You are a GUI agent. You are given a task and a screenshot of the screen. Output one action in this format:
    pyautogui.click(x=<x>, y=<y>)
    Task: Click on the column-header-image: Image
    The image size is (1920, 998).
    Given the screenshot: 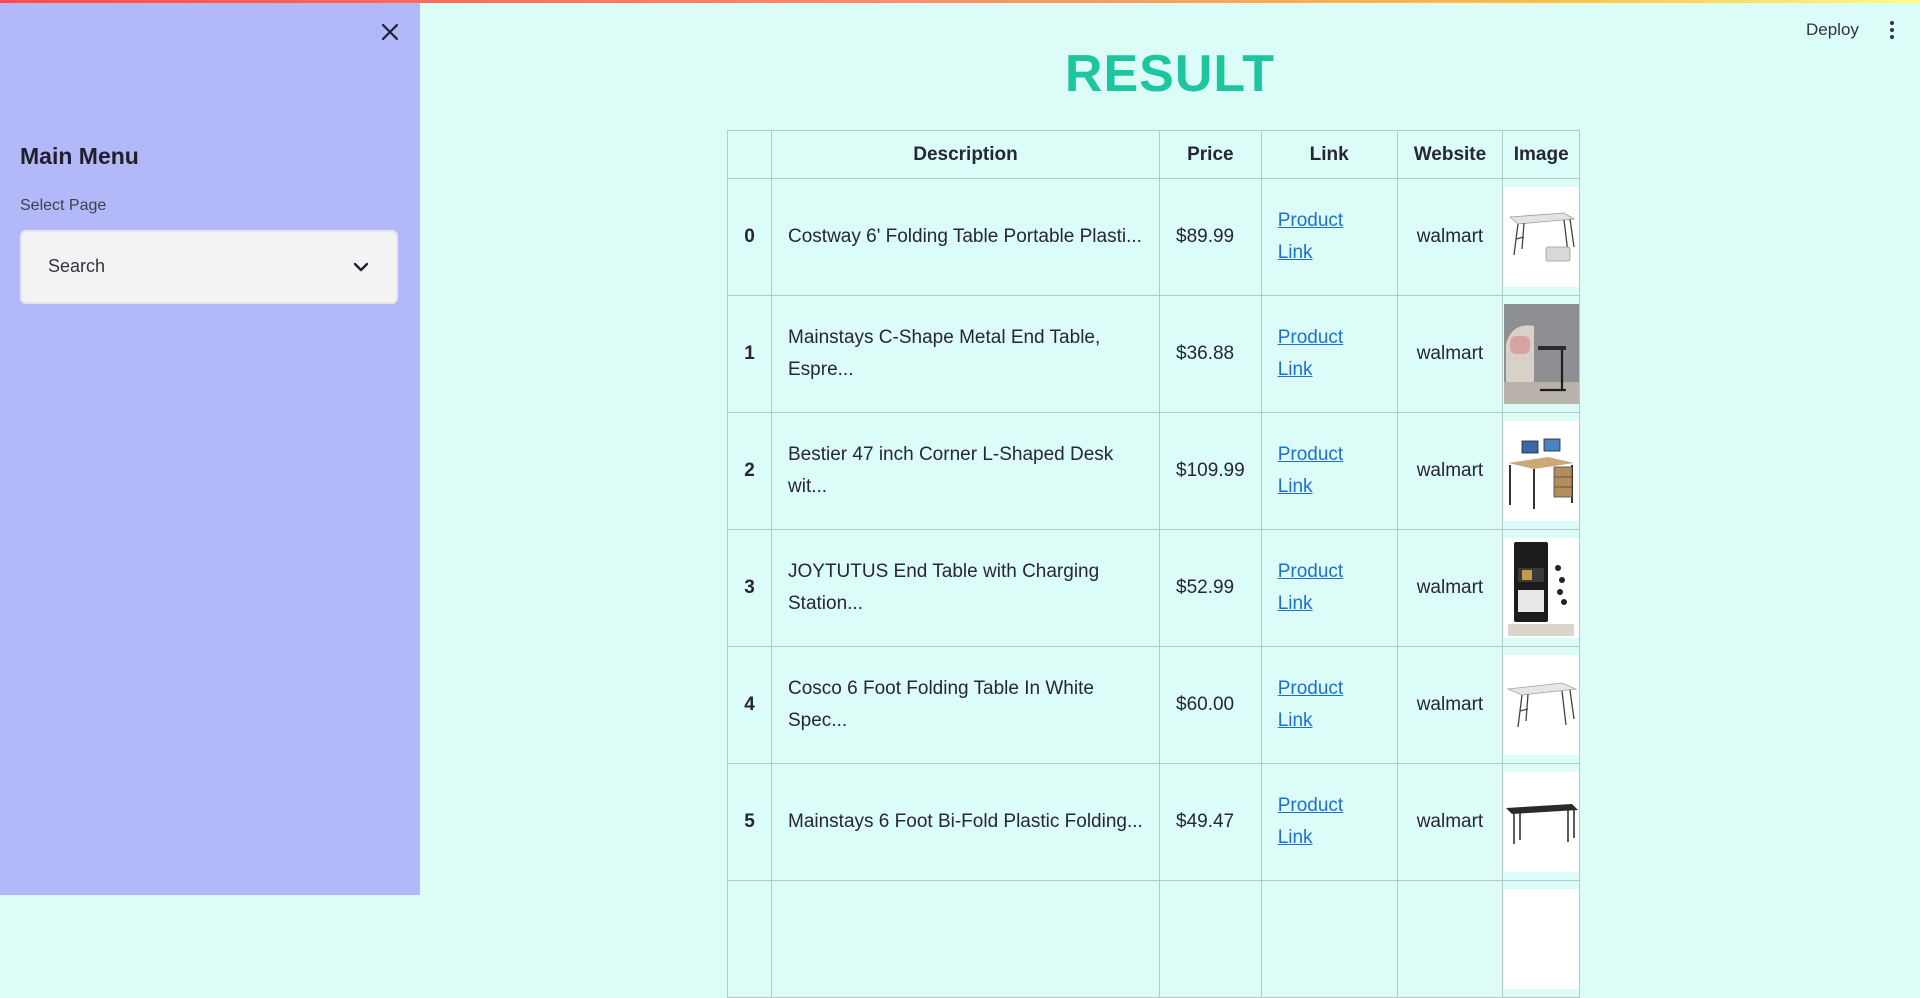 What is the action you would take?
    pyautogui.click(x=1541, y=154)
    